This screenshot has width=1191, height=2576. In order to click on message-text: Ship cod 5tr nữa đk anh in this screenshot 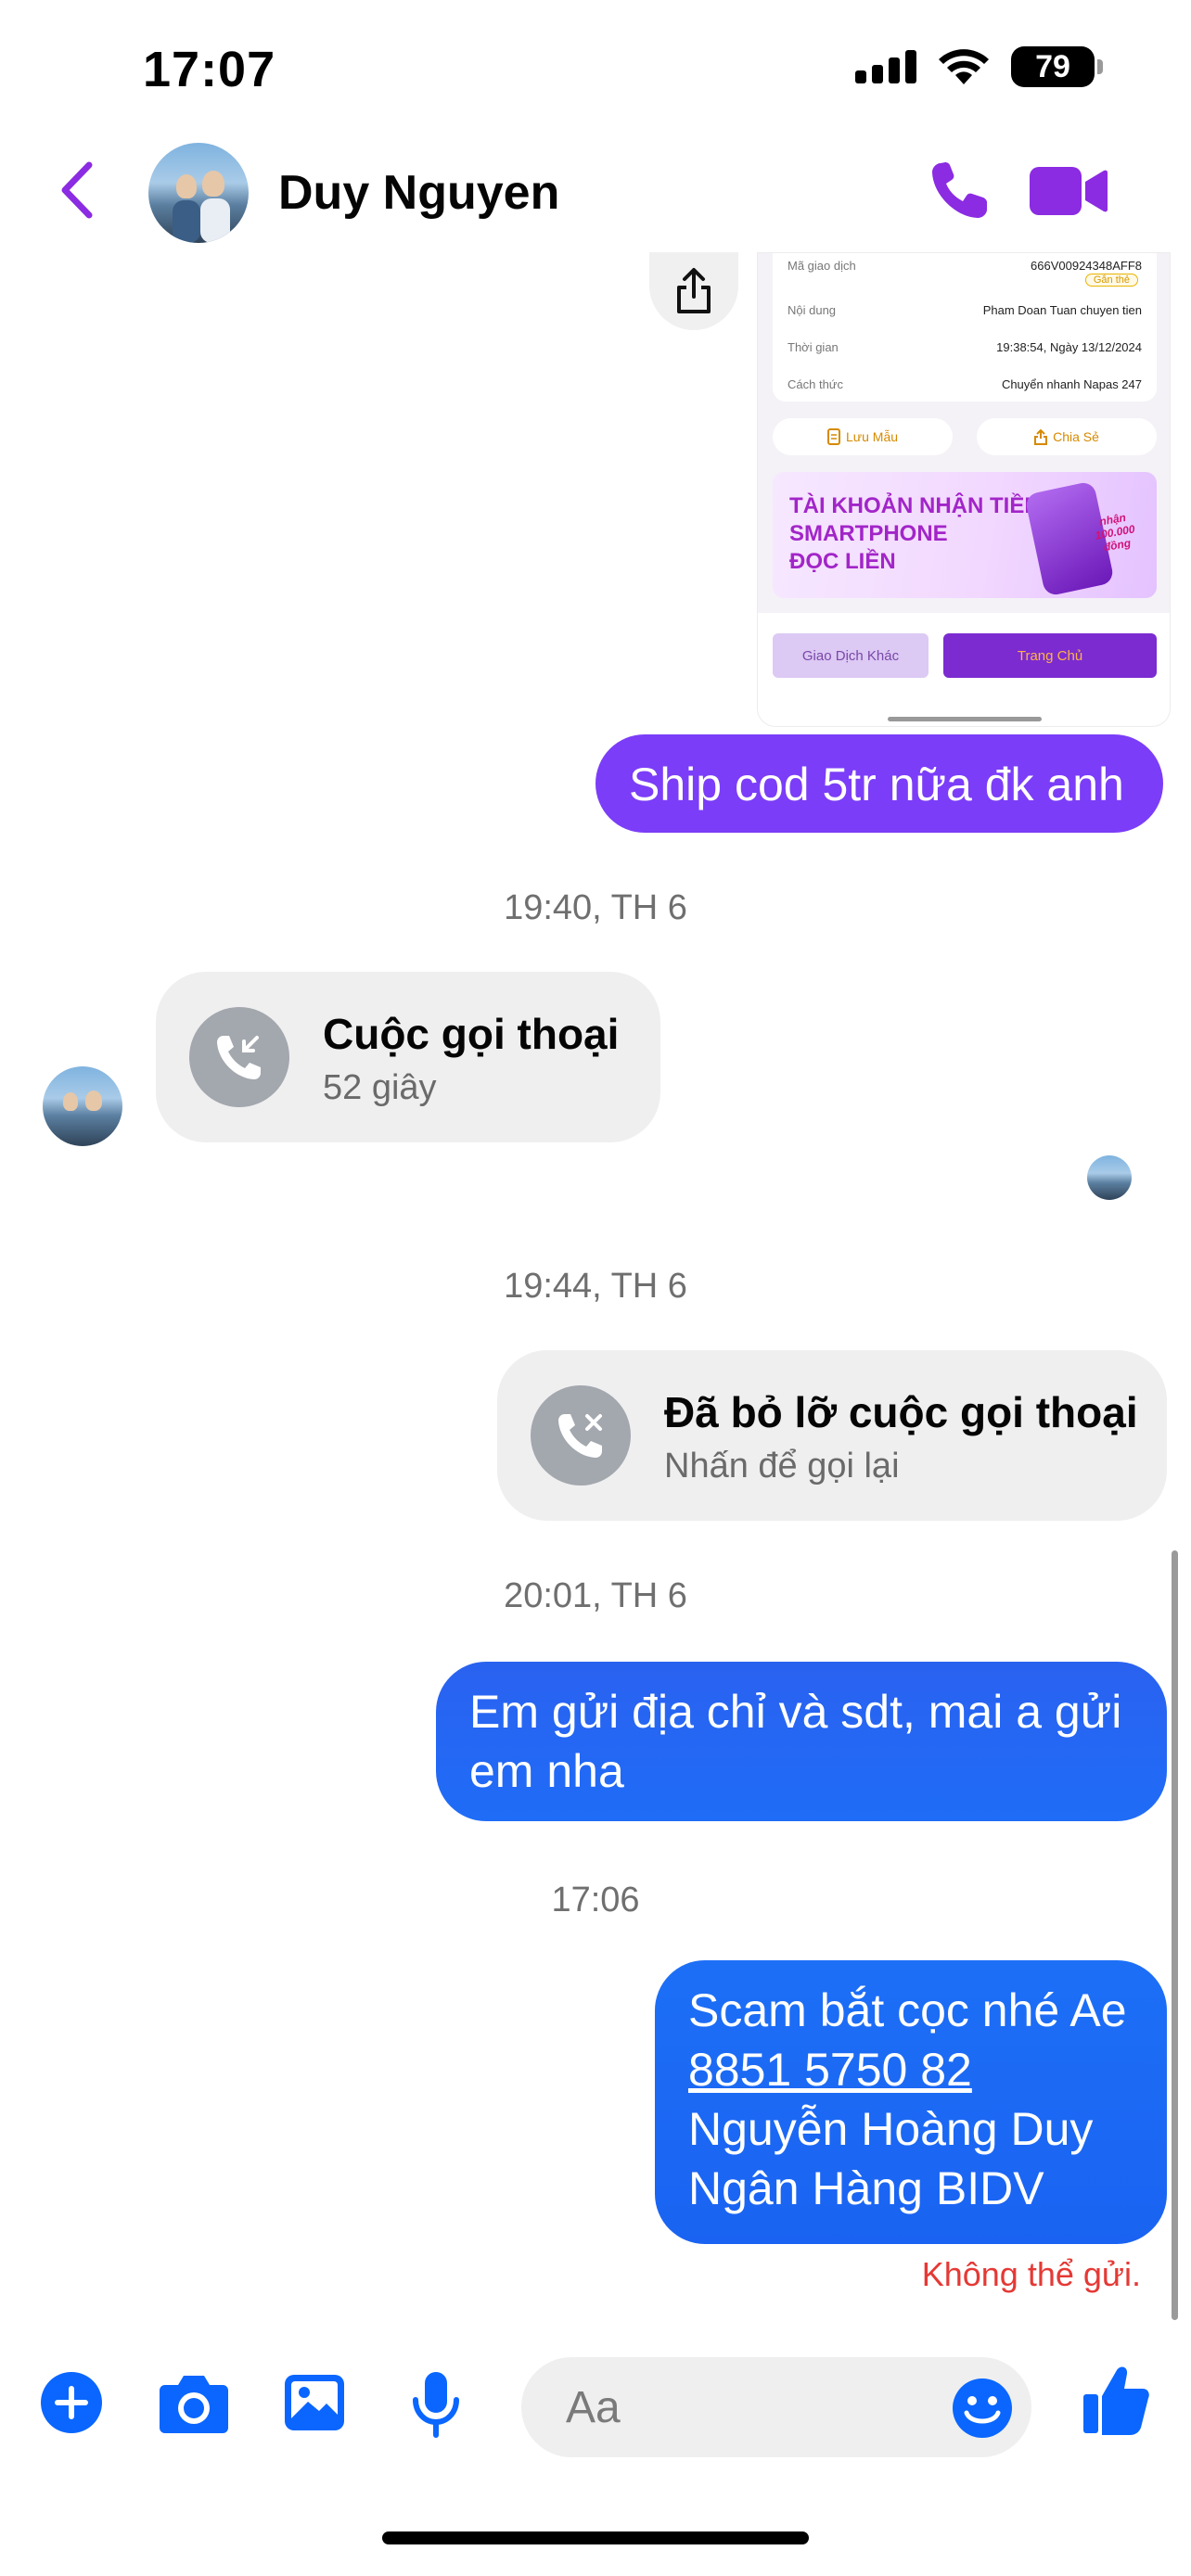, I will do `click(876, 784)`.